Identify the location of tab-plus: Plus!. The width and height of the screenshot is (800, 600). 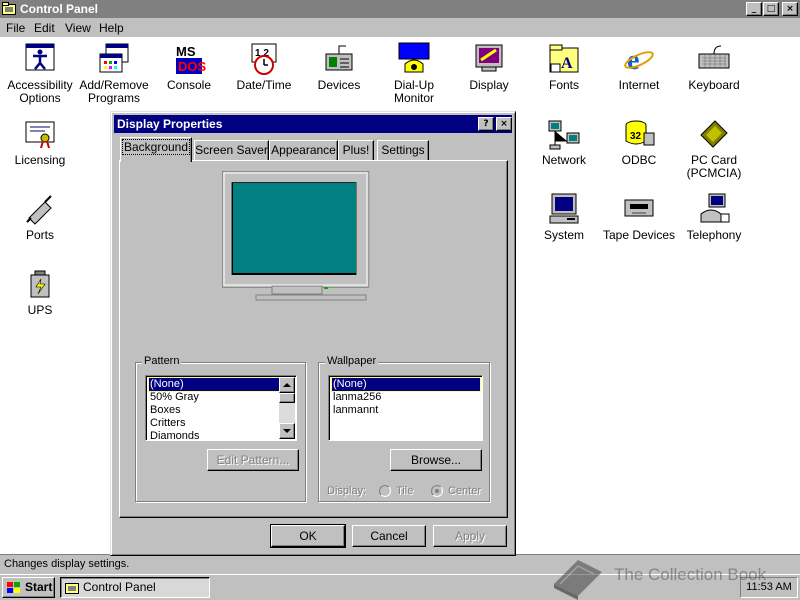
(356, 150).